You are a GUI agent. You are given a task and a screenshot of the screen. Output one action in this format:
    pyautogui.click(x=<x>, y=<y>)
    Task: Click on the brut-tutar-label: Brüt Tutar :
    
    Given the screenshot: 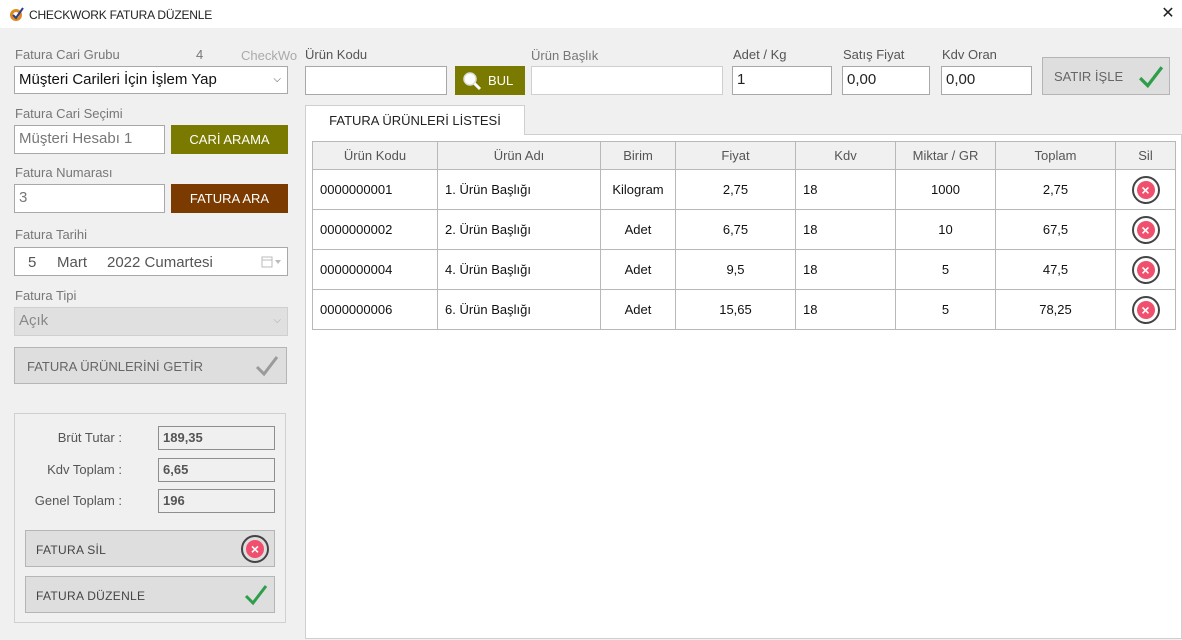 What is the action you would take?
    pyautogui.click(x=89, y=437)
    